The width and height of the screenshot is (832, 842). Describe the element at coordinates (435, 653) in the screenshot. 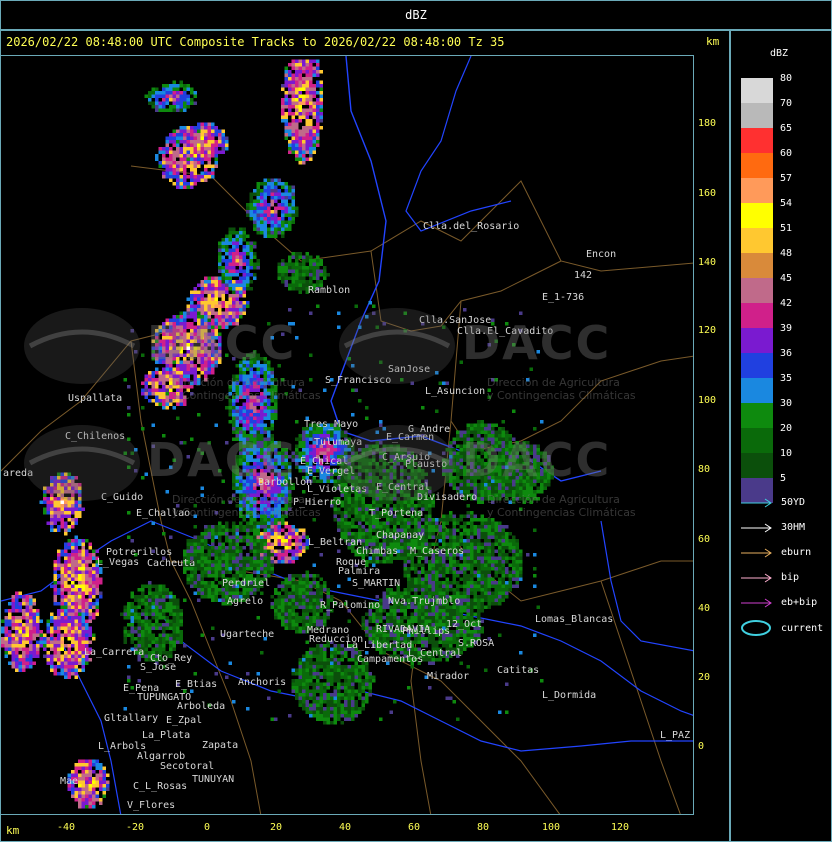

I see `place-label: L_Central` at that location.